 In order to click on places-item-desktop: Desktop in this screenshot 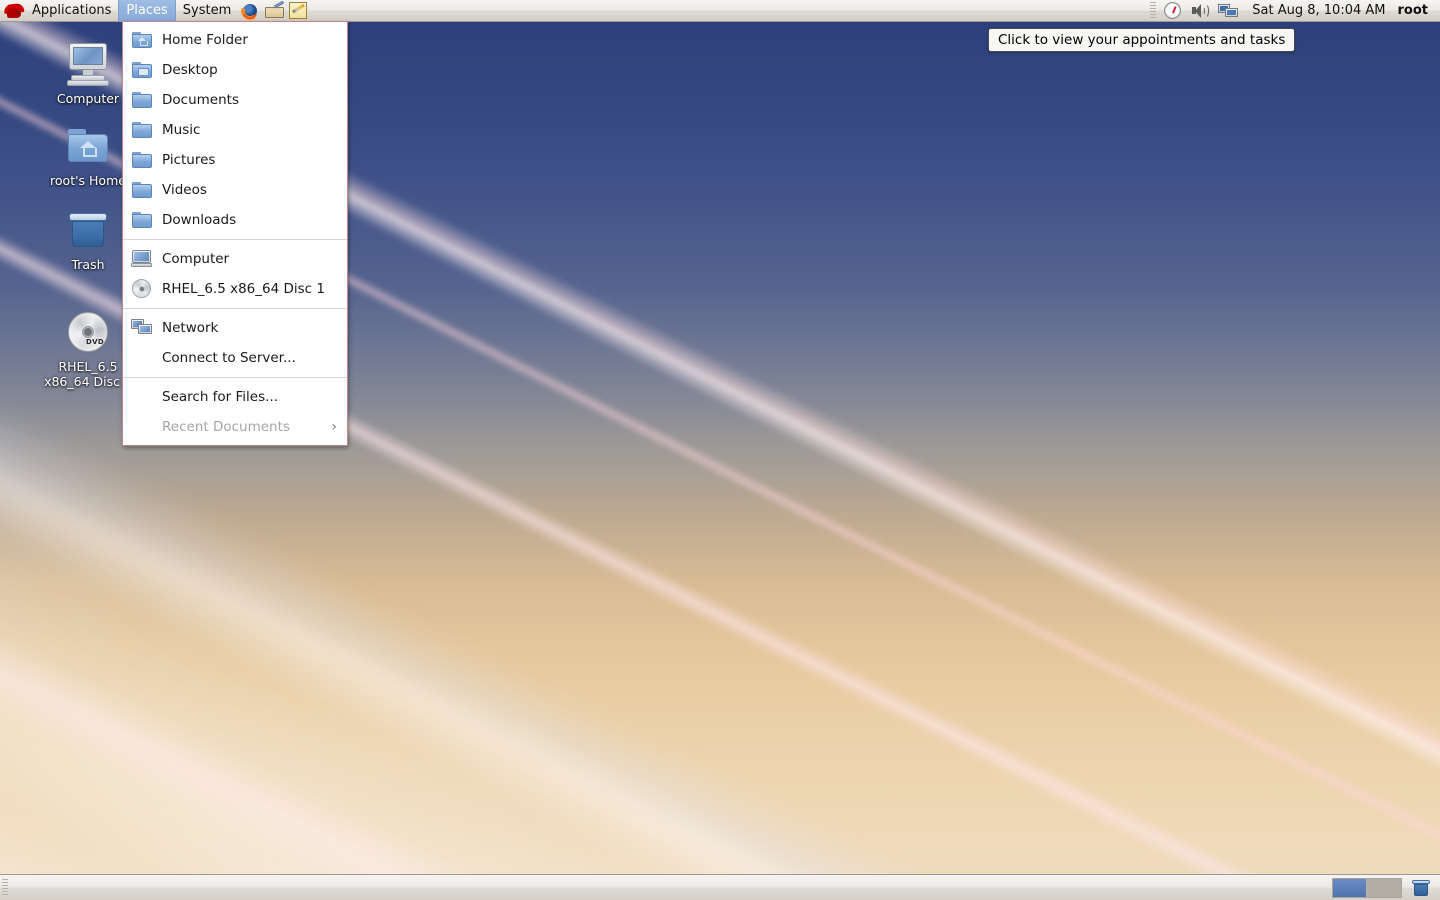, I will do `click(235, 70)`.